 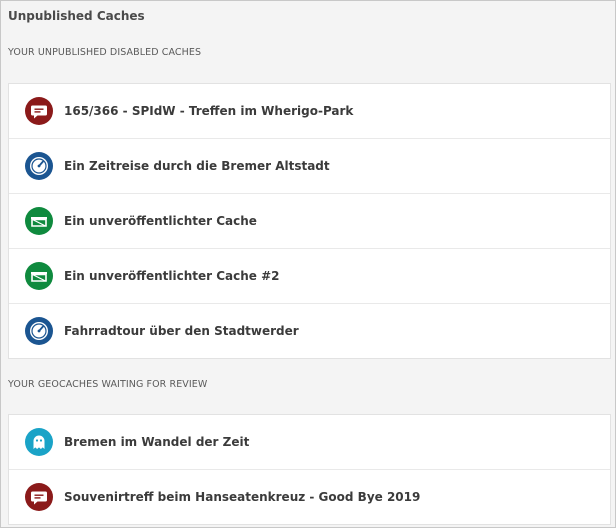 What do you see at coordinates (76, 16) in the screenshot?
I see `page-title: Unpublished Caches` at bounding box center [76, 16].